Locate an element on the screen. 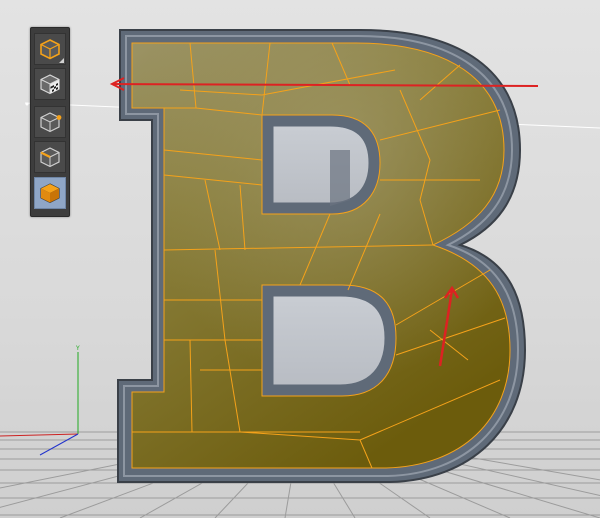 The width and height of the screenshot is (600, 518). cube-edge-icon is located at coordinates (50, 157).